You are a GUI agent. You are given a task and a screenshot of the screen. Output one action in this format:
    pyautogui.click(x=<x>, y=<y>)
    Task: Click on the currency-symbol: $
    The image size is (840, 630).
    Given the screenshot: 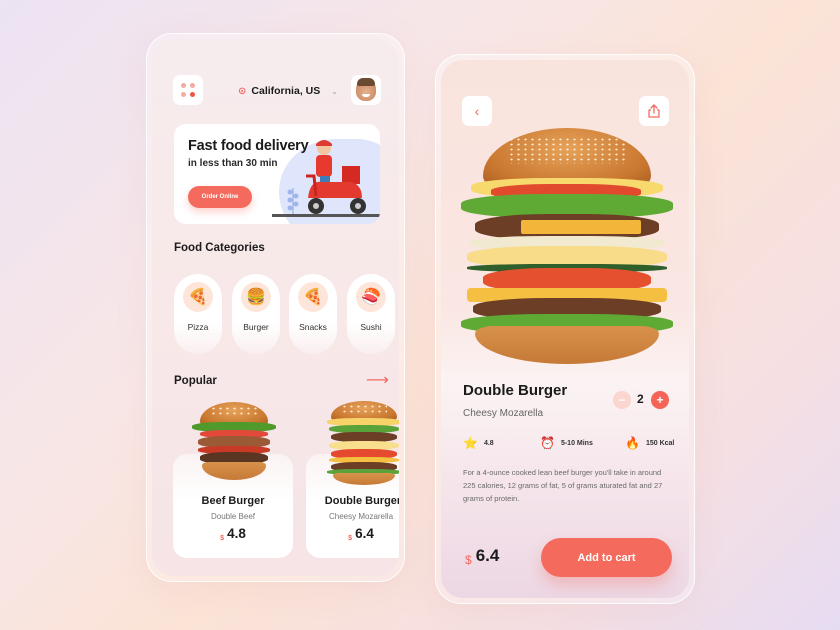 What is the action you would take?
    pyautogui.click(x=468, y=560)
    